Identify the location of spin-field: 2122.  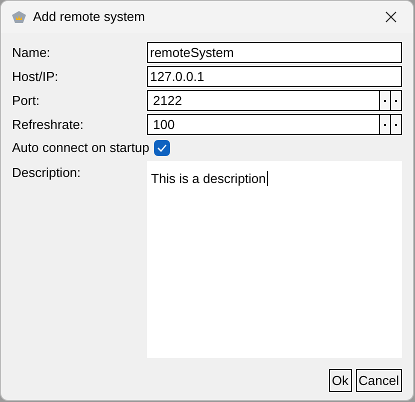
(274, 100).